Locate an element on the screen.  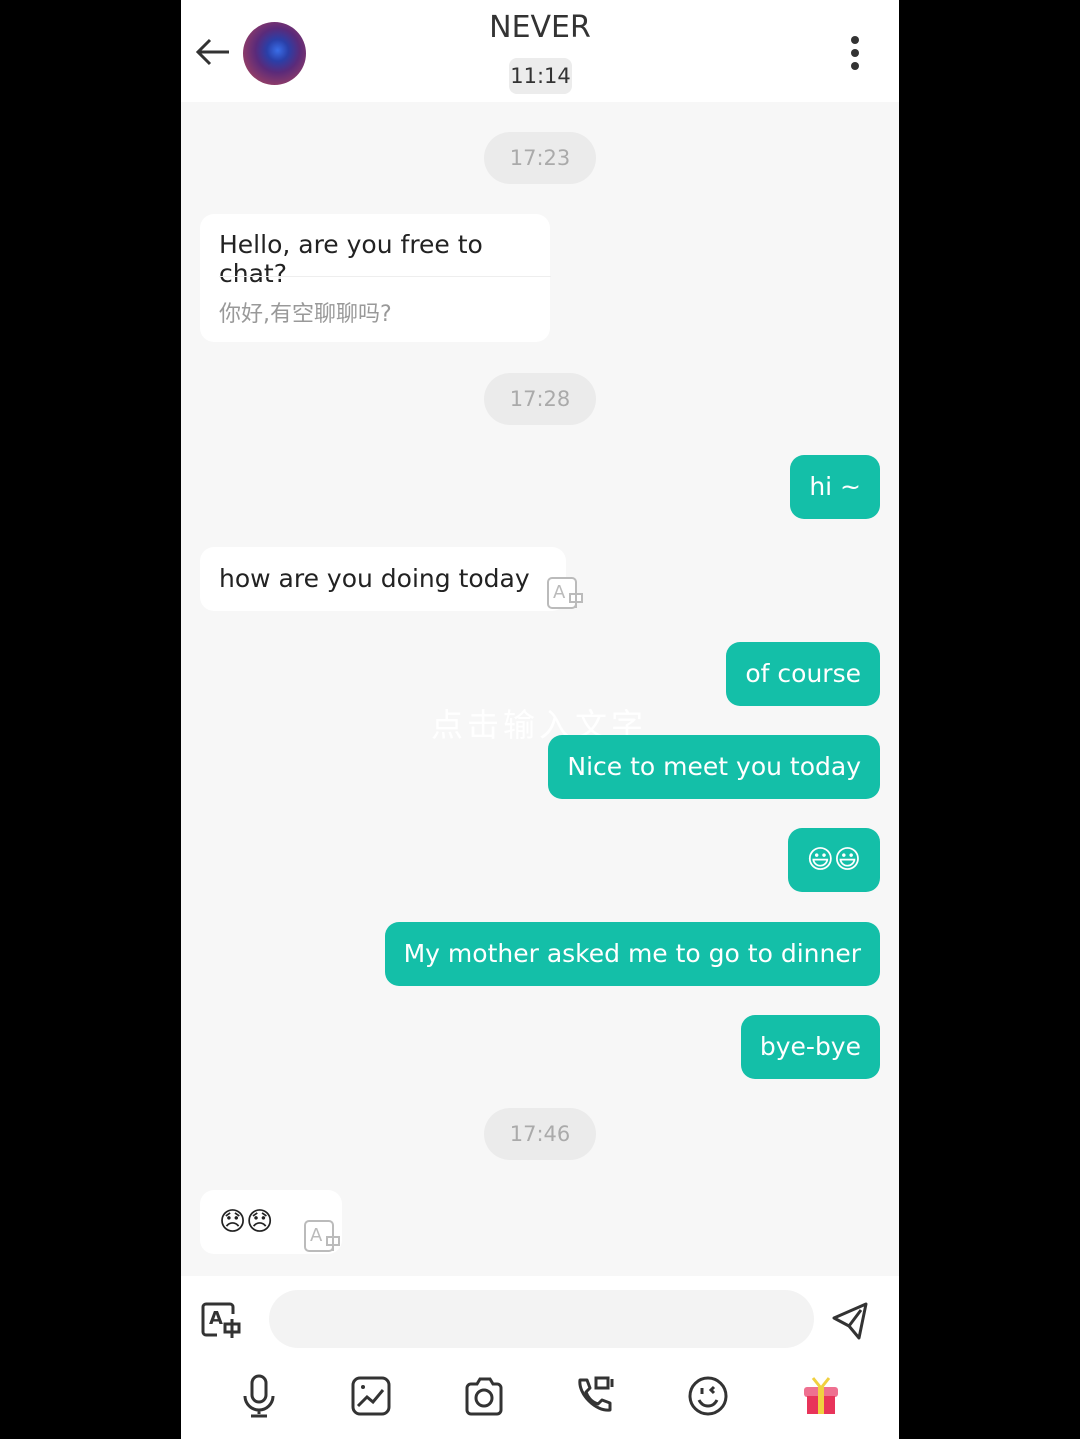
message-text: 😞😞 is located at coordinates (246, 1222).